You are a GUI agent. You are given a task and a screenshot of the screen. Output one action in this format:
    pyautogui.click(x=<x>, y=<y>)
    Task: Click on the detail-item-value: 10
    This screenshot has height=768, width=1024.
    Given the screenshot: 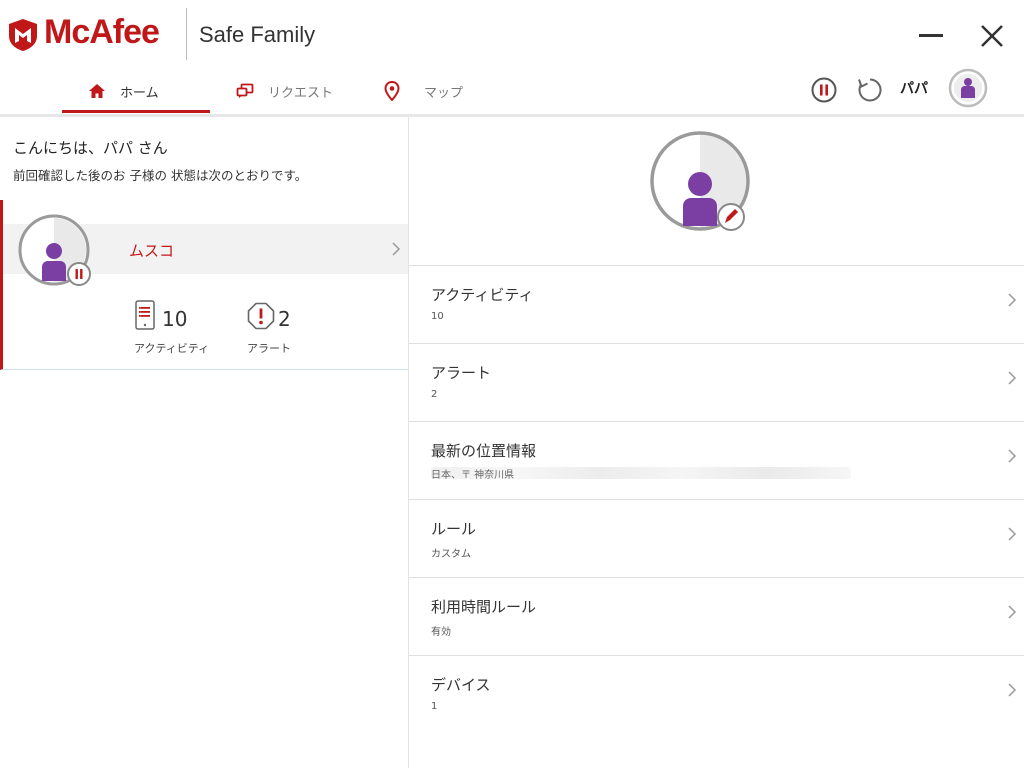 What is the action you would take?
    pyautogui.click(x=437, y=316)
    